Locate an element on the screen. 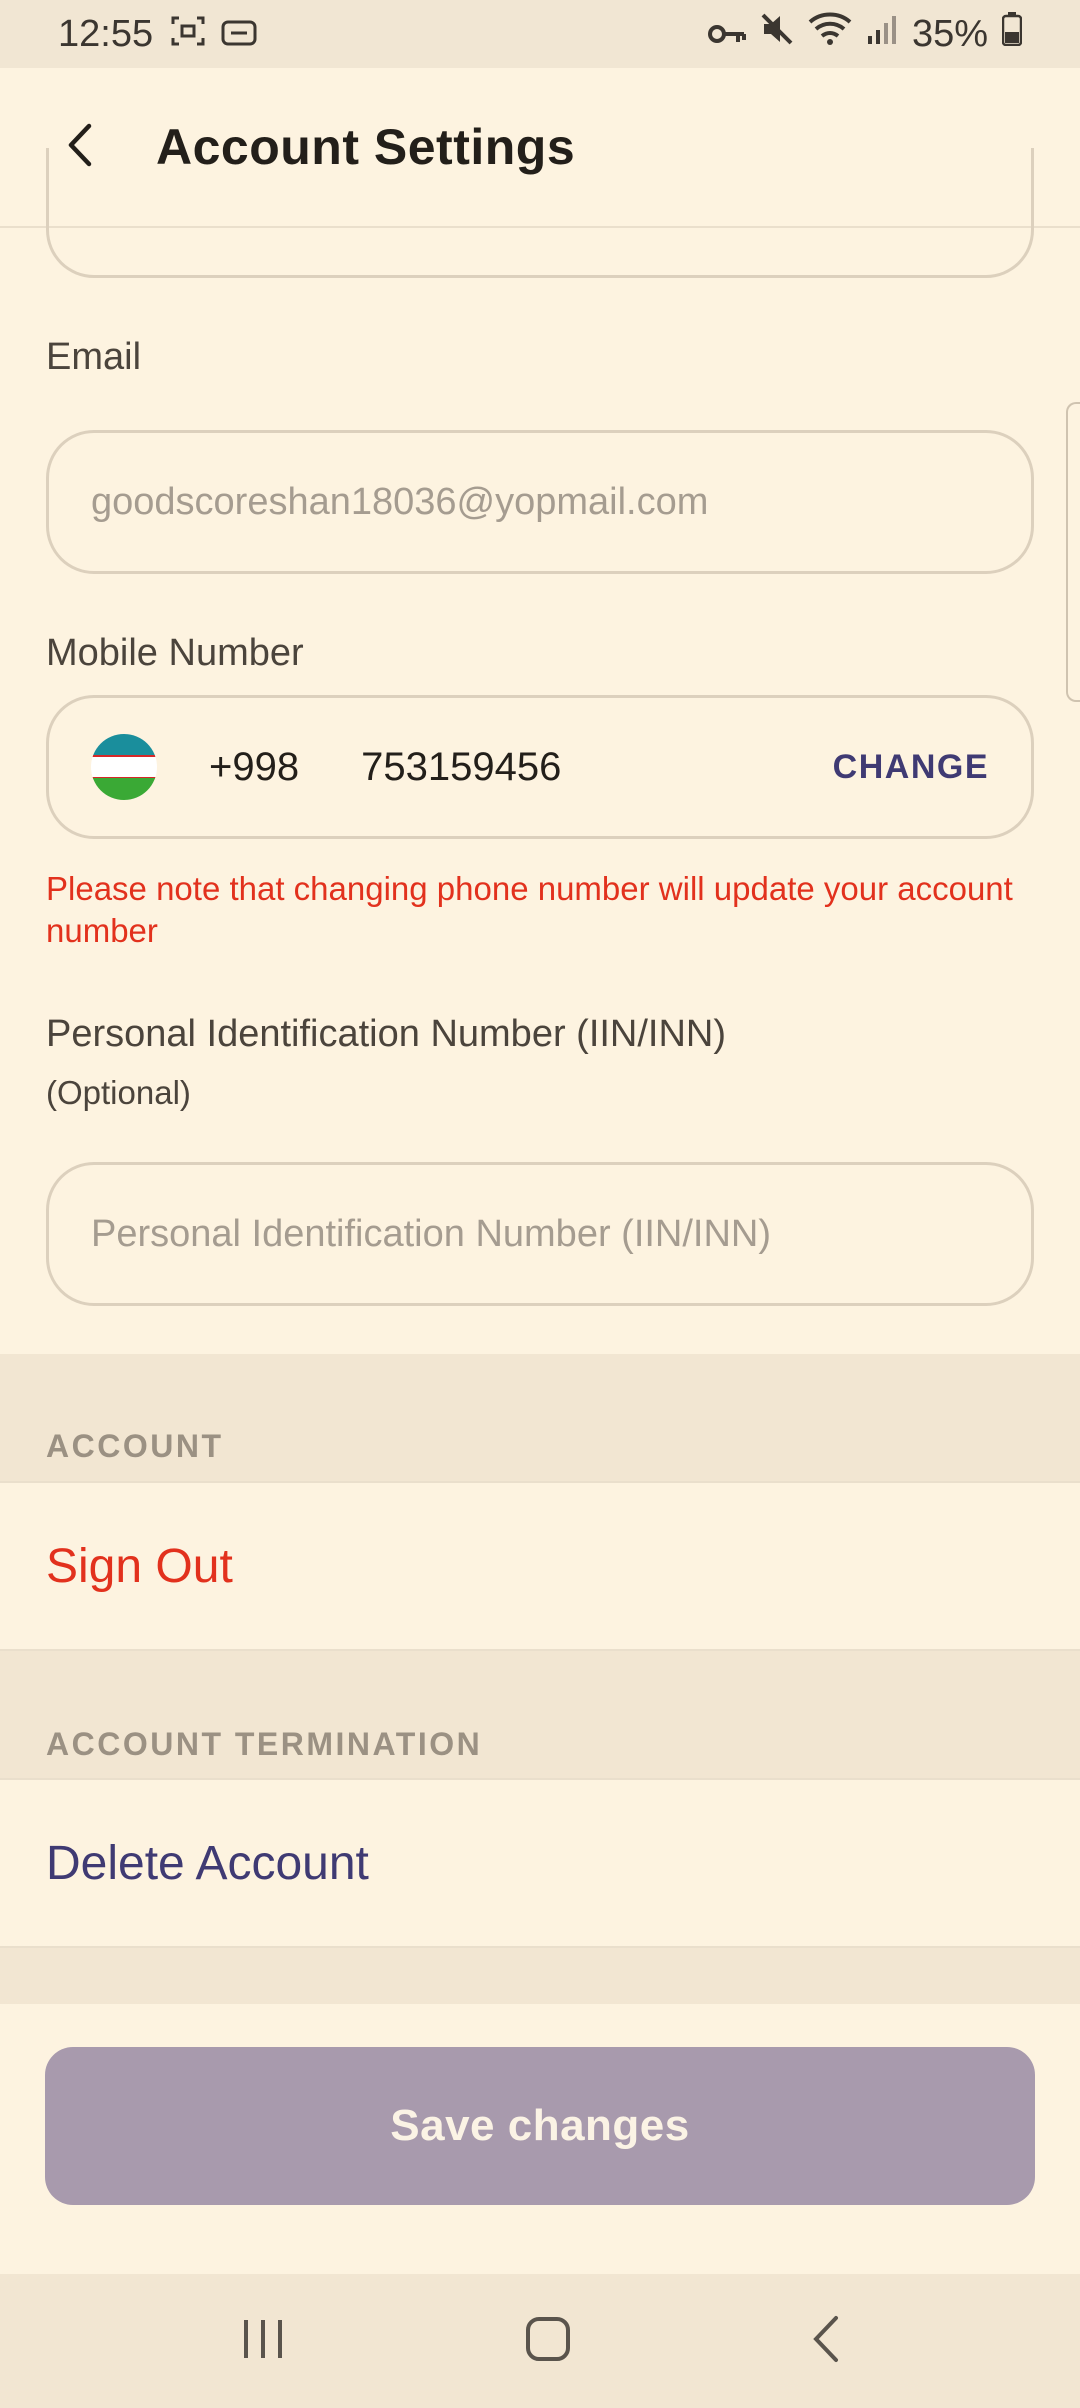 The image size is (1080, 2408). delete-account-row: Delete Account is located at coordinates (540, 1863).